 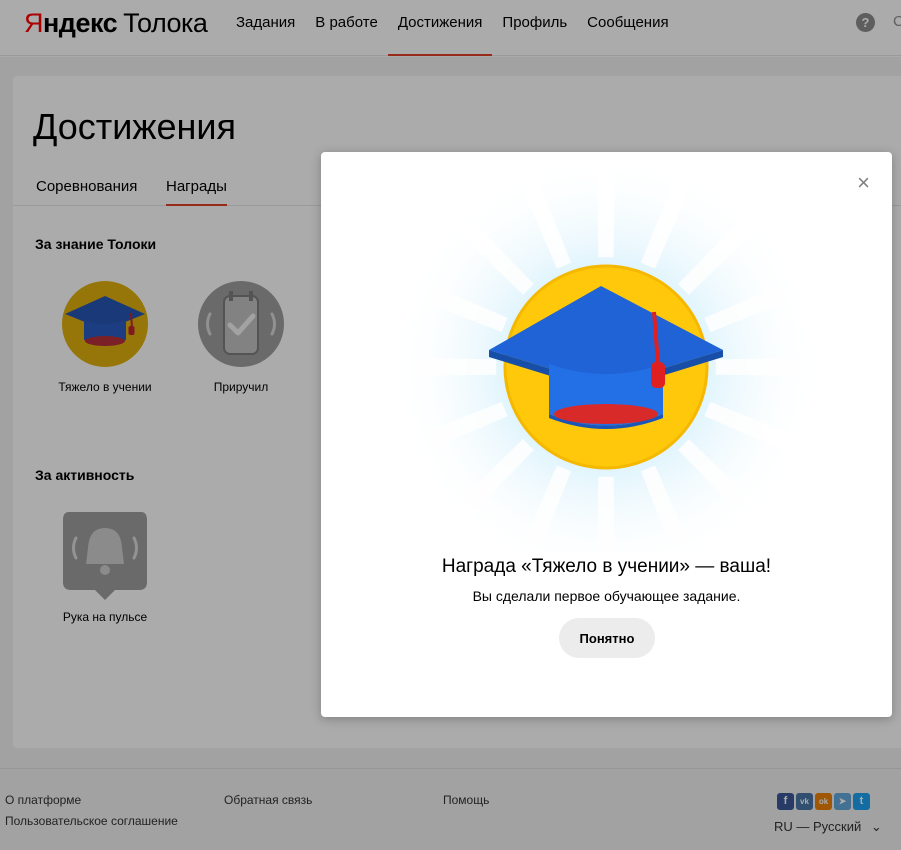 I want to click on ok-button: Понятно, so click(x=607, y=638).